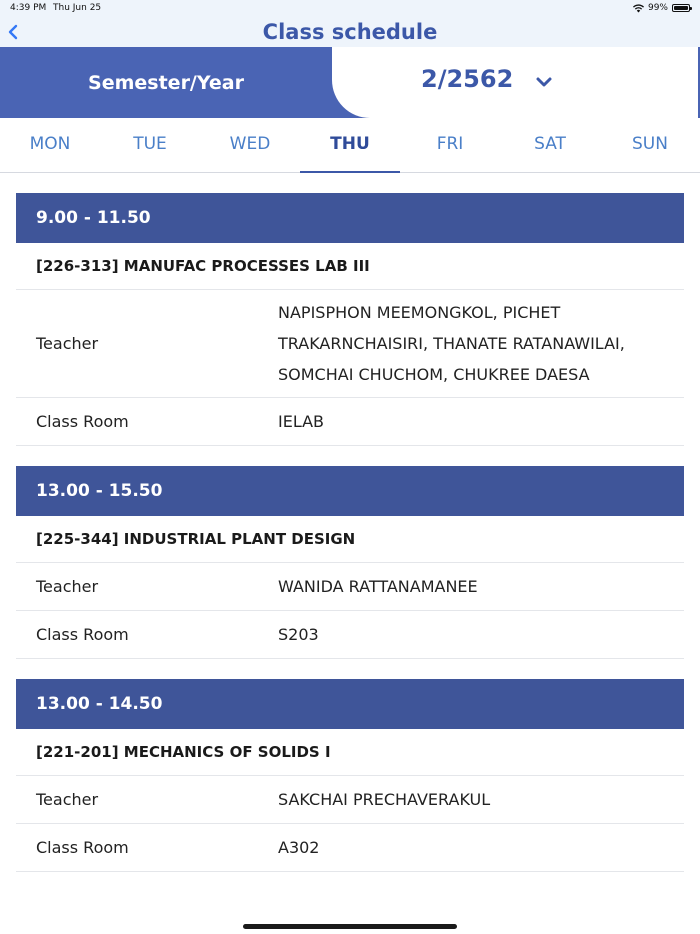  I want to click on room-value: S203, so click(298, 634).